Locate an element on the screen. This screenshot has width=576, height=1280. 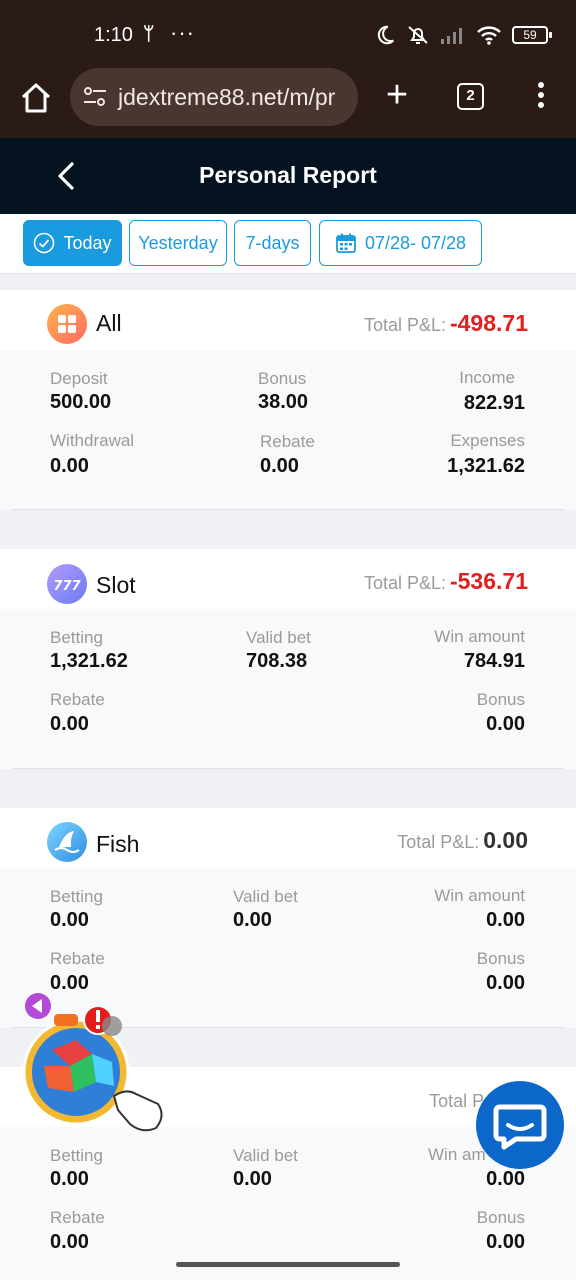
date-range-picker: 07/28- 07/28 is located at coordinates (400, 243).